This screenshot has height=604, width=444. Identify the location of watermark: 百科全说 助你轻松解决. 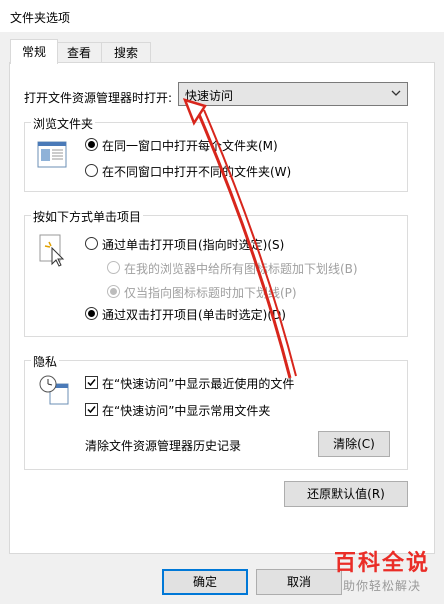
(382, 569).